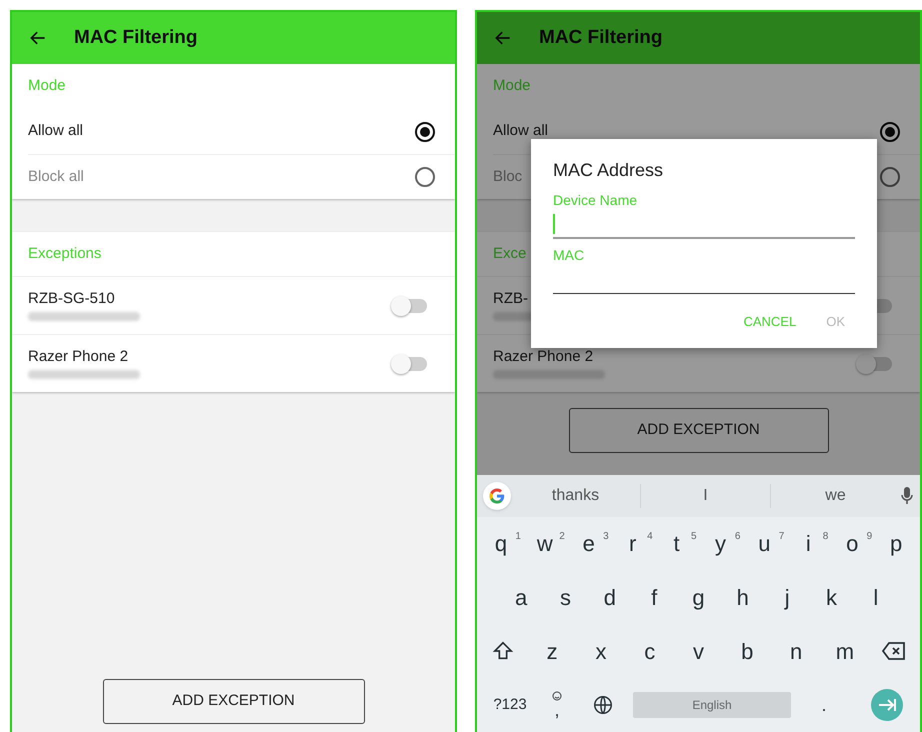 This screenshot has width=922, height=732. What do you see at coordinates (518, 537) in the screenshot?
I see `key-hint: 1` at bounding box center [518, 537].